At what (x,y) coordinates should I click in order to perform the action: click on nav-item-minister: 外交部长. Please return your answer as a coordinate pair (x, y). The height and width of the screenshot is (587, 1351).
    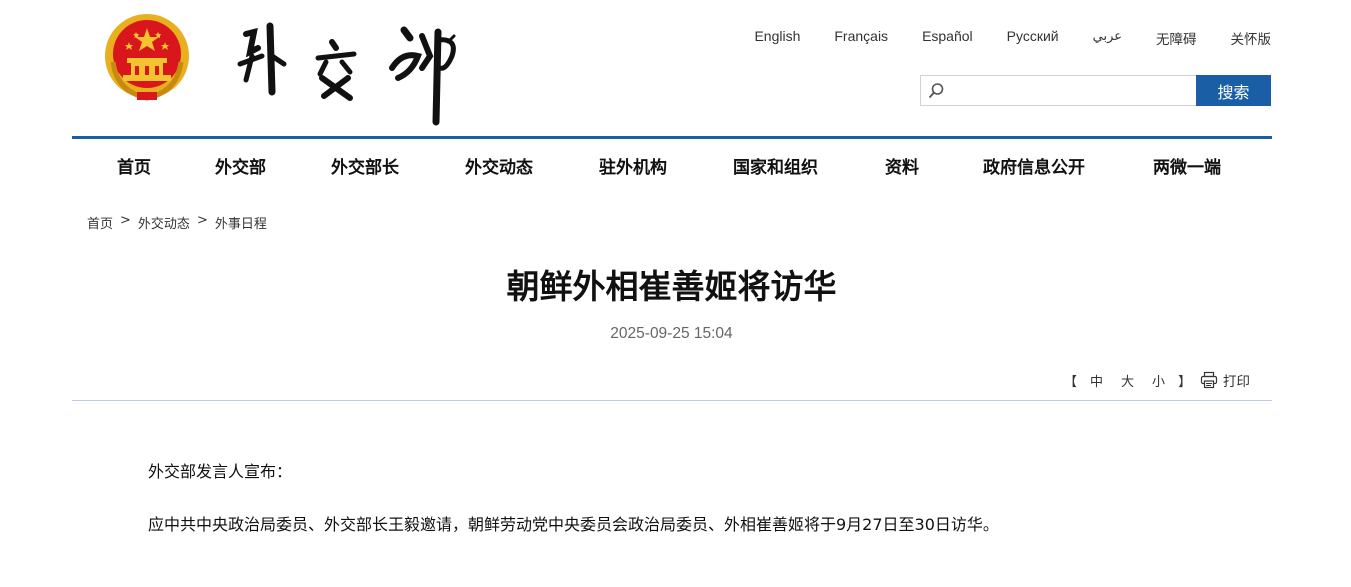
    Looking at the image, I should click on (365, 165).